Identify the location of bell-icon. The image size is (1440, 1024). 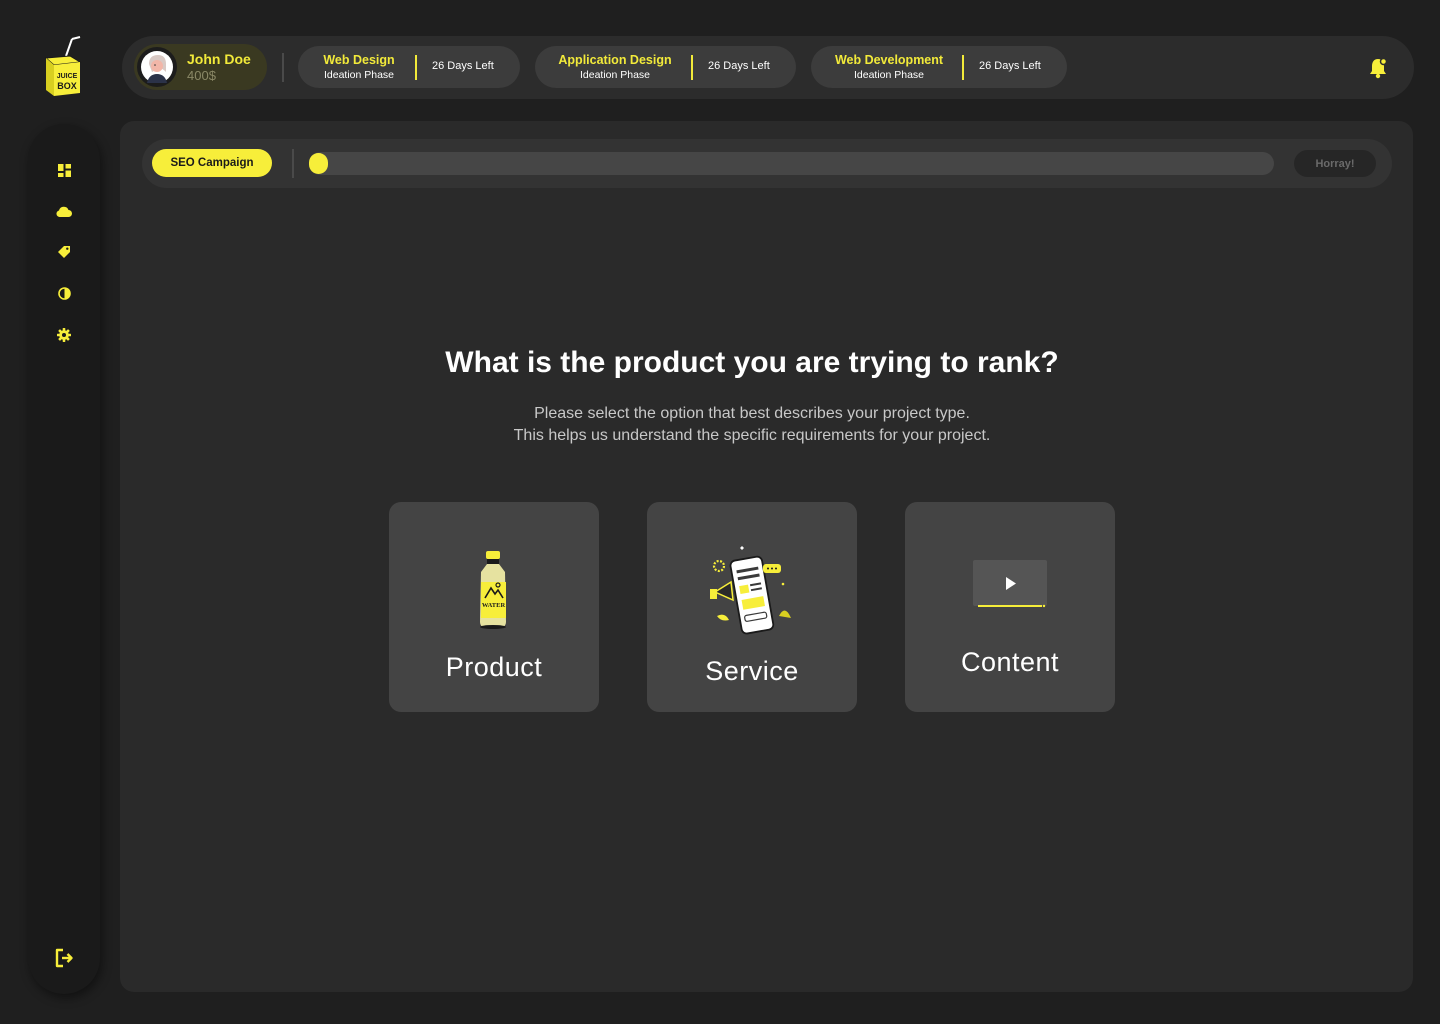
(1379, 68).